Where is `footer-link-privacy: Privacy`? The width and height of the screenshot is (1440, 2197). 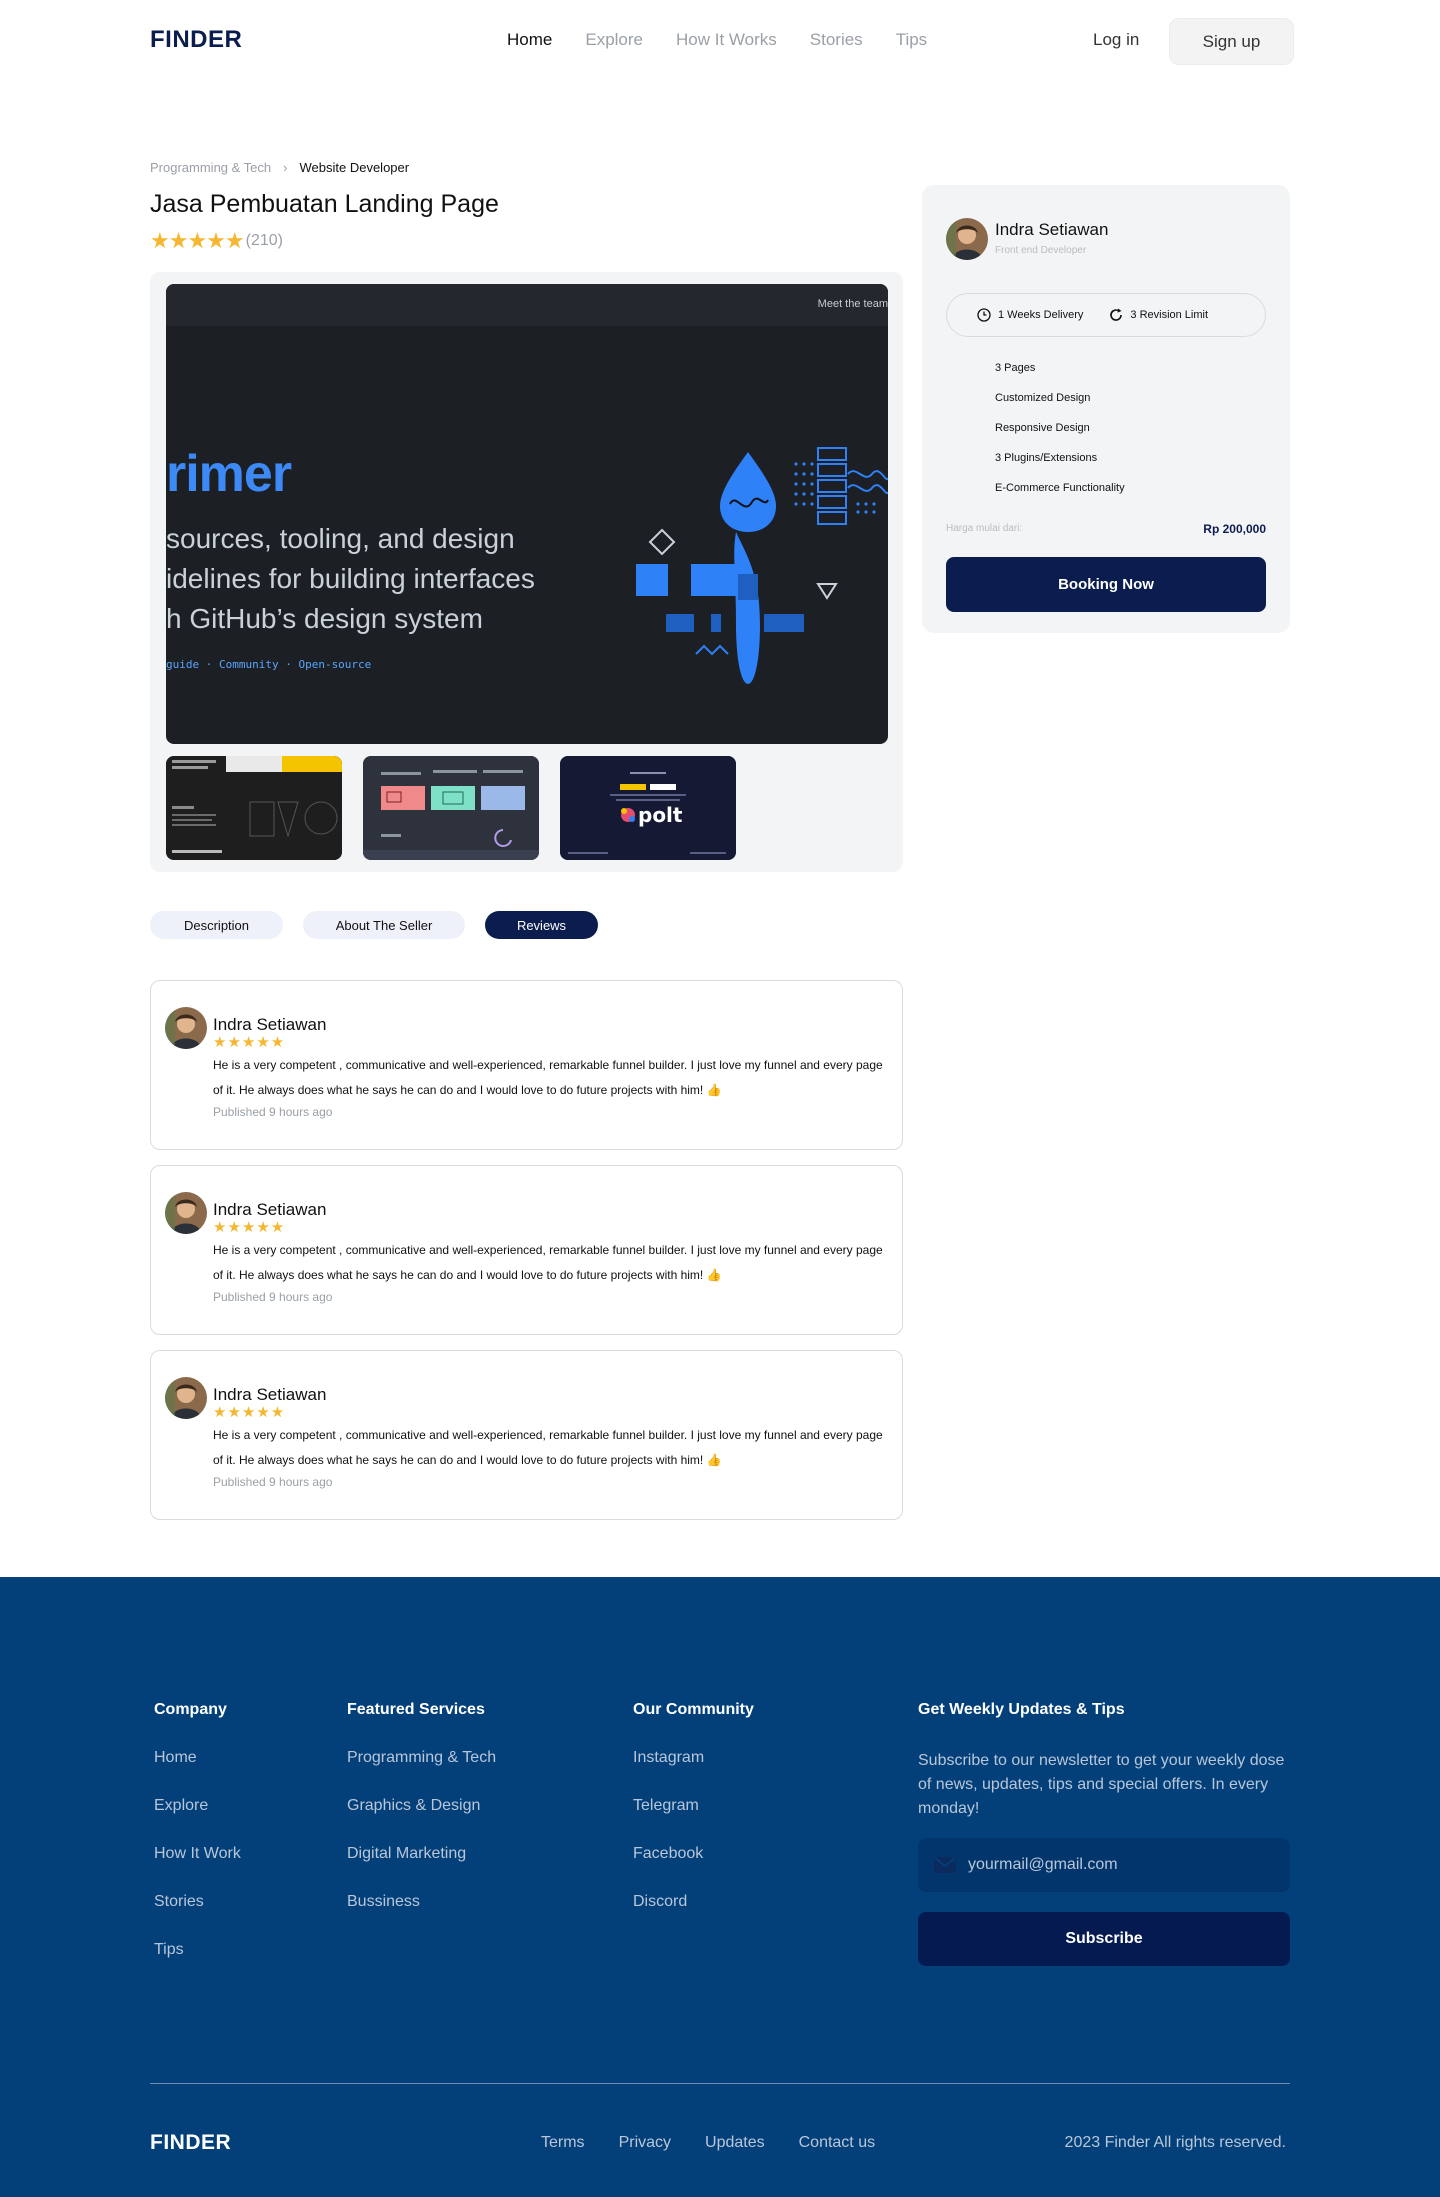 footer-link-privacy: Privacy is located at coordinates (645, 2143).